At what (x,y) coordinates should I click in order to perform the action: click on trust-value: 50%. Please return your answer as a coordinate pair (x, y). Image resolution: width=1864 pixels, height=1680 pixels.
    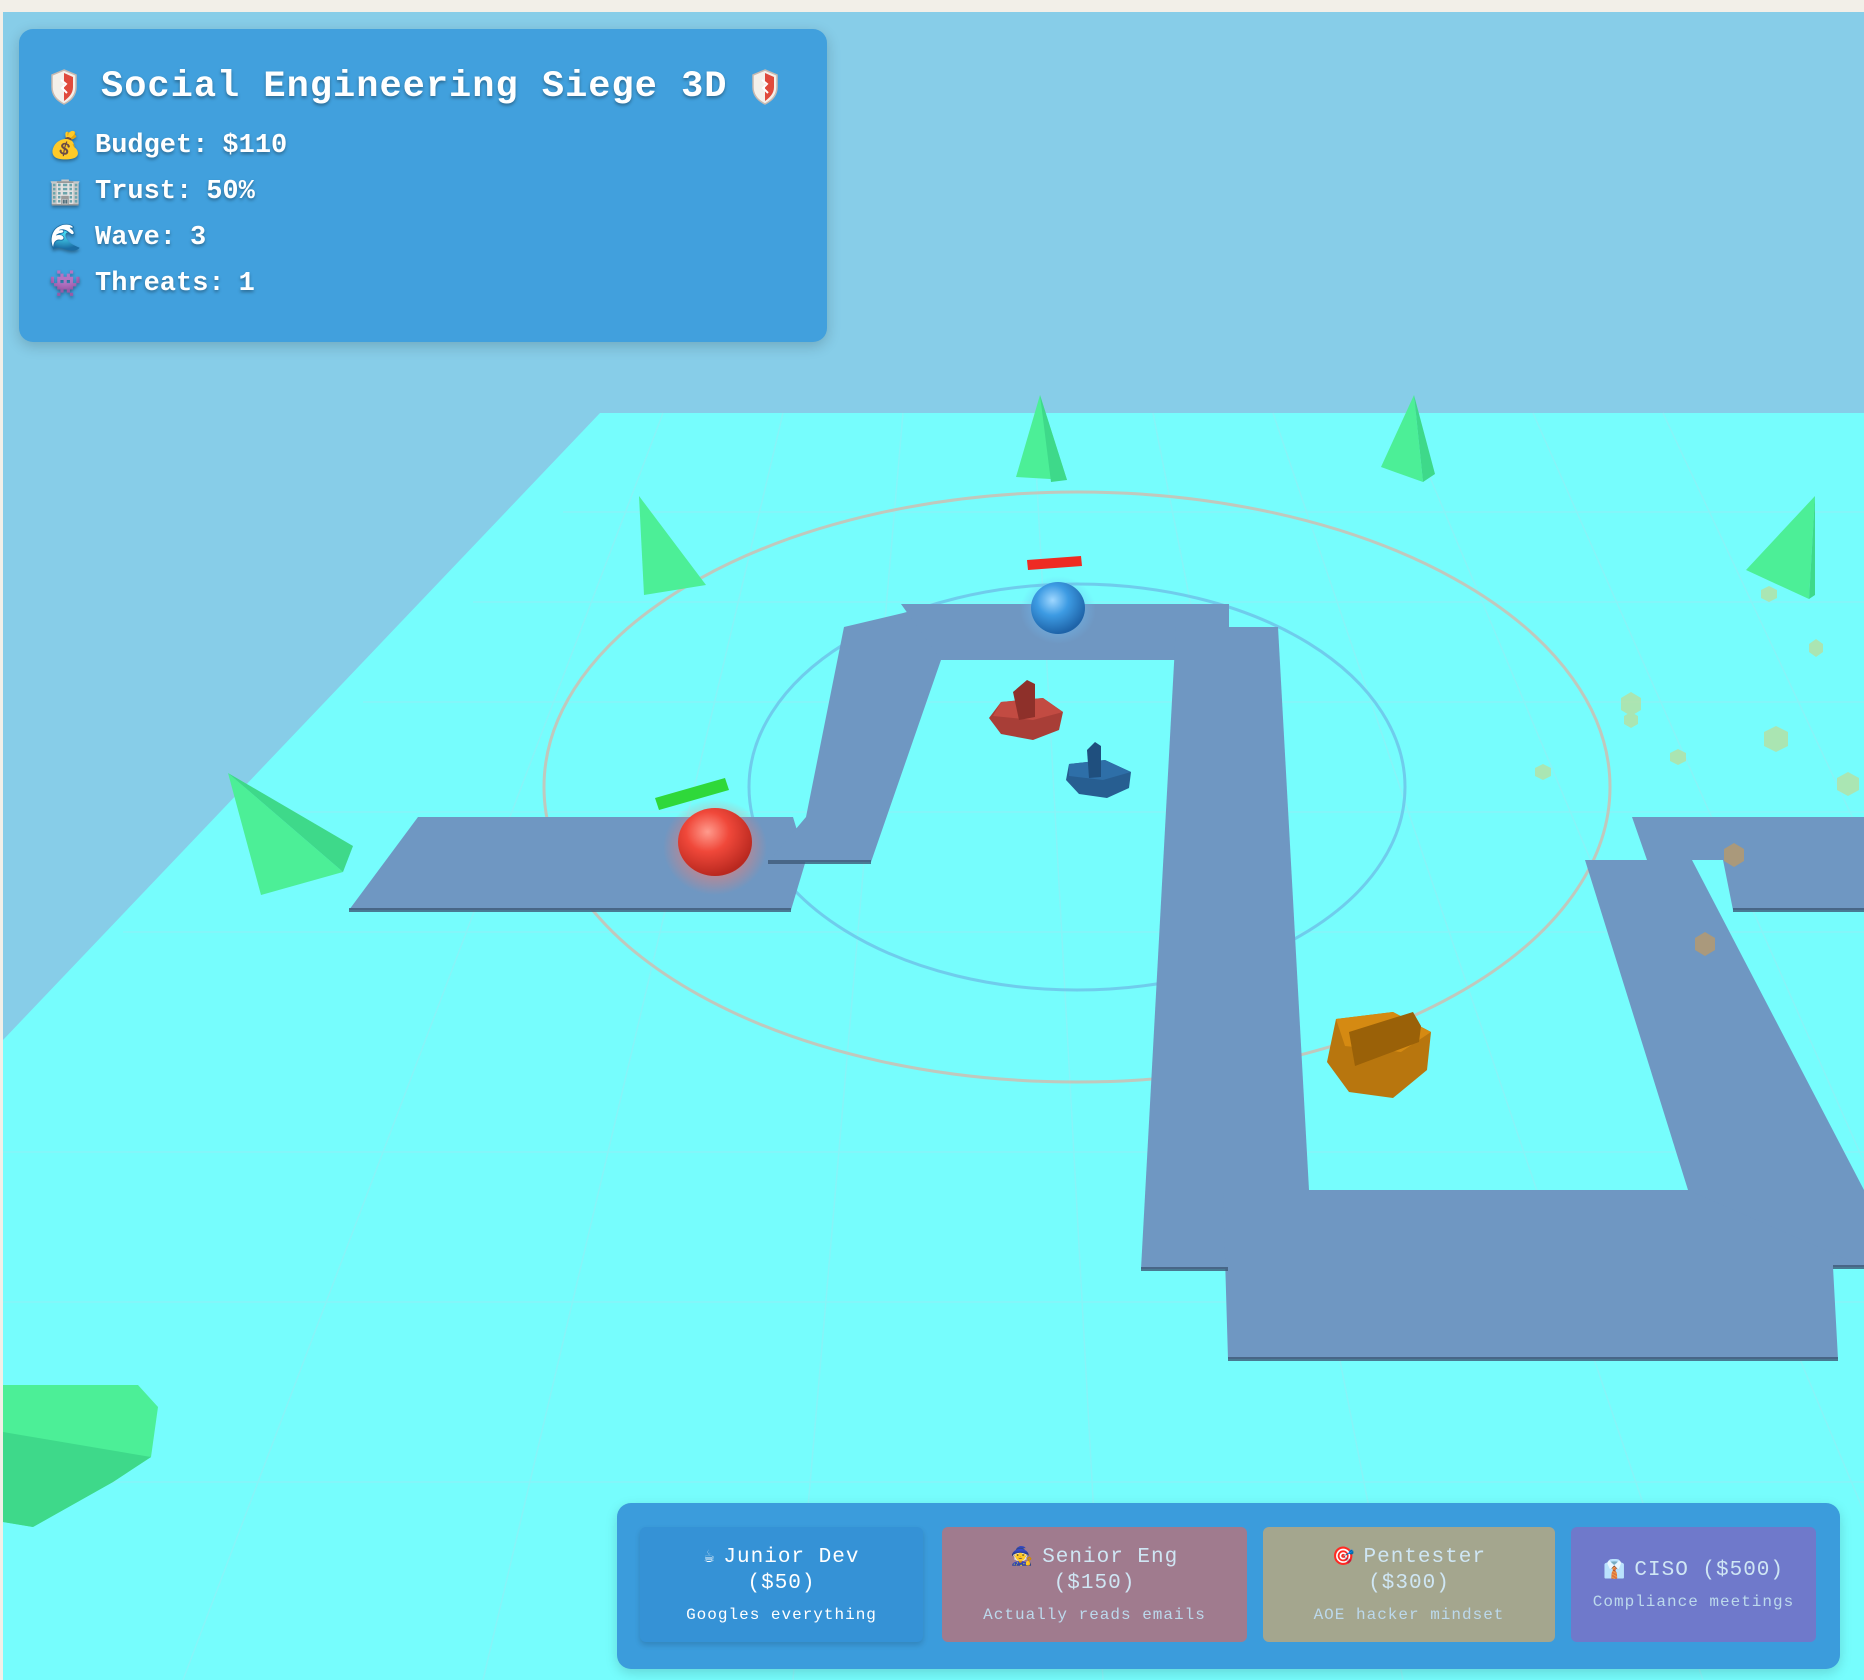
    Looking at the image, I should click on (230, 192).